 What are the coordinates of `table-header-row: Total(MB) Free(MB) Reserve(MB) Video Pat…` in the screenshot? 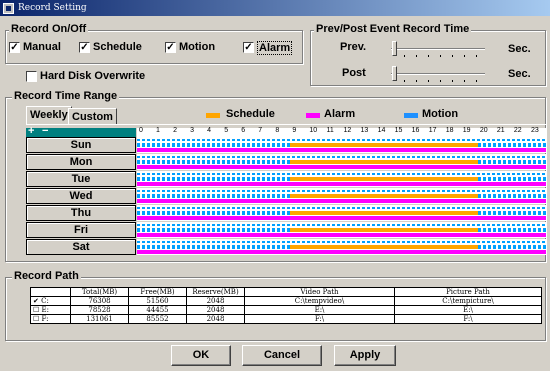 It's located at (286, 292).